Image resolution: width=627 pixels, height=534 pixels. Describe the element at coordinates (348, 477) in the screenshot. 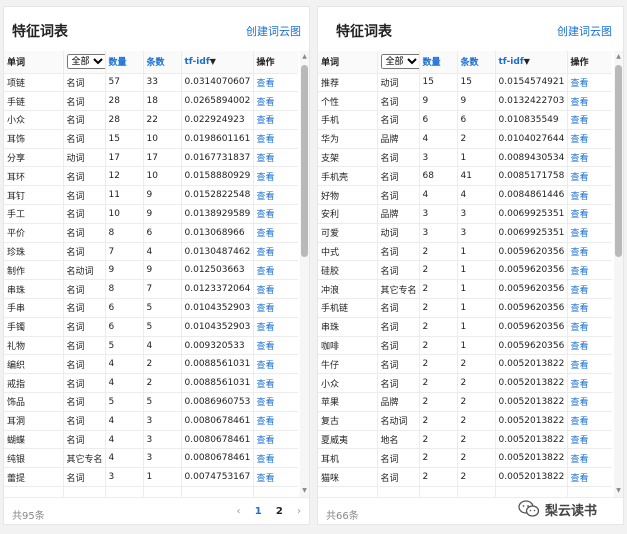

I see `cell-word: 猫咪` at that location.